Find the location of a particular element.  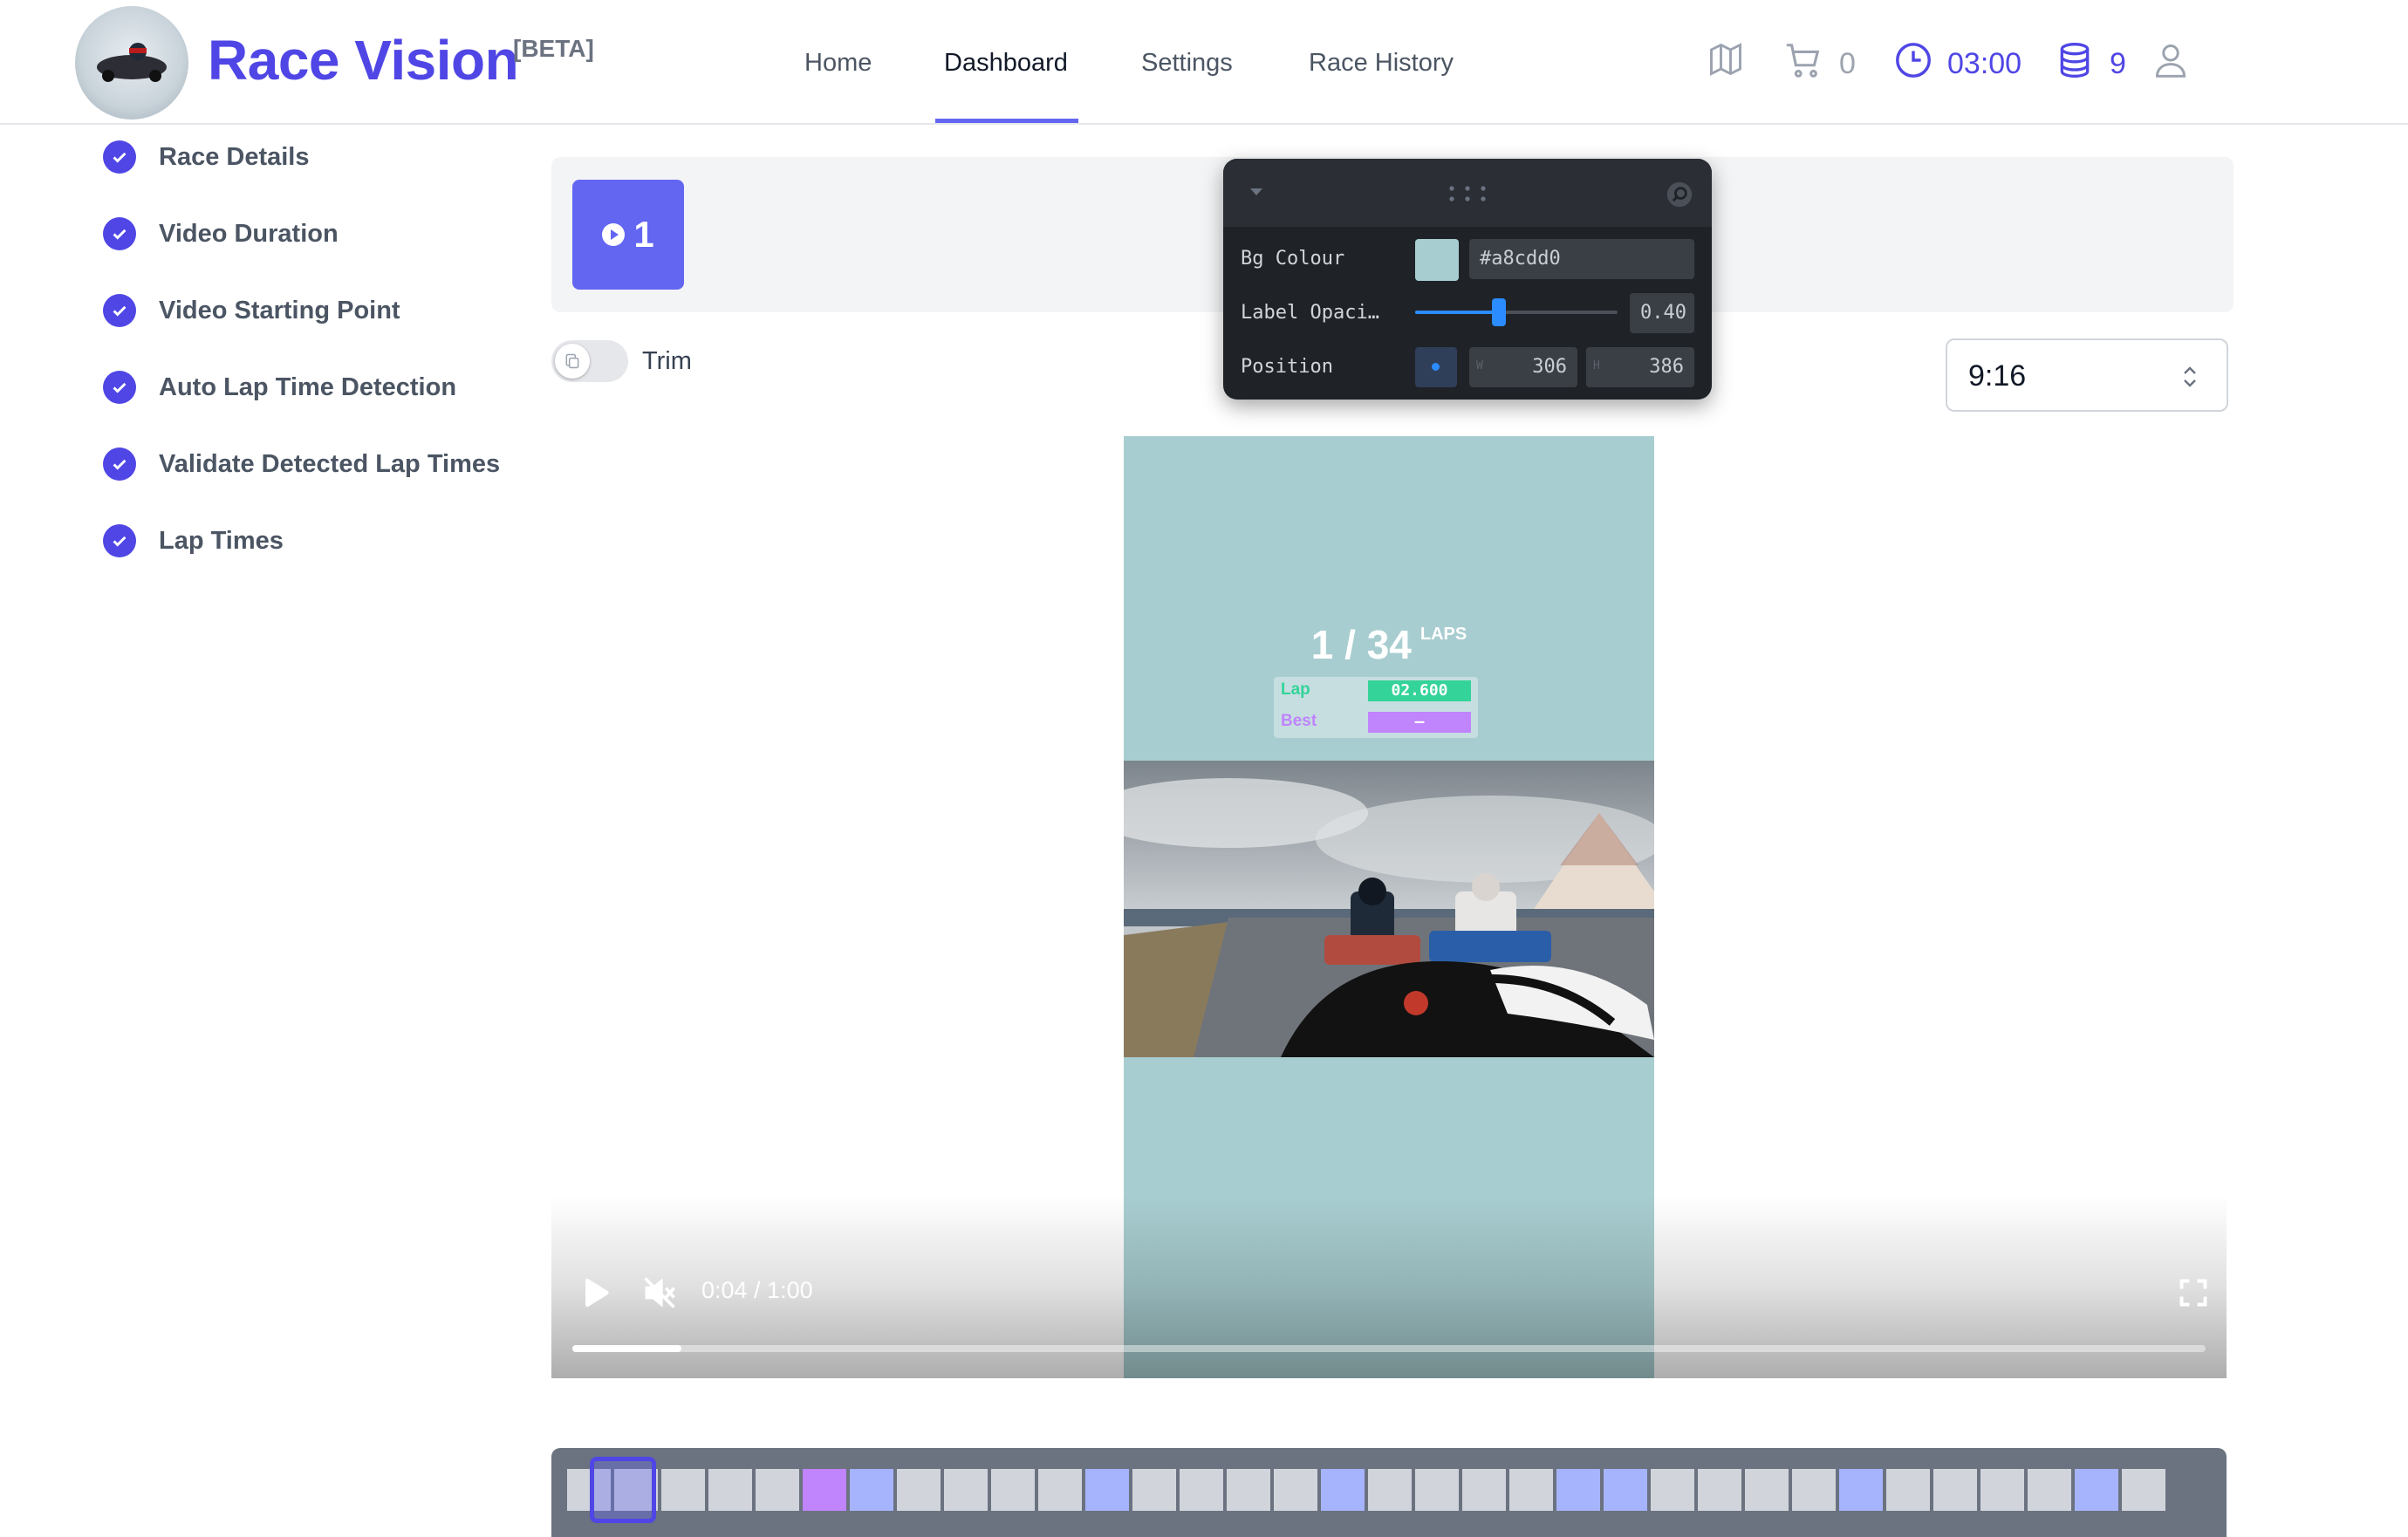

chevron-up-down-icon is located at coordinates (2190, 376).